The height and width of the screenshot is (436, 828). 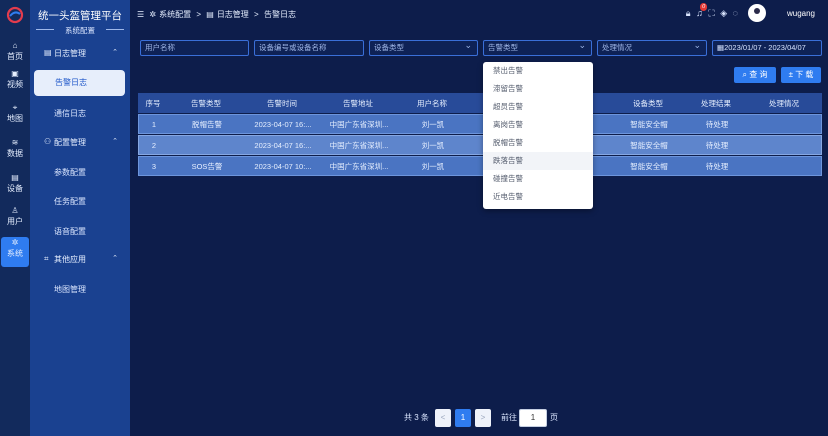 What do you see at coordinates (15, 152) in the screenshot?
I see `rail-item-data: ≋ 数据` at bounding box center [15, 152].